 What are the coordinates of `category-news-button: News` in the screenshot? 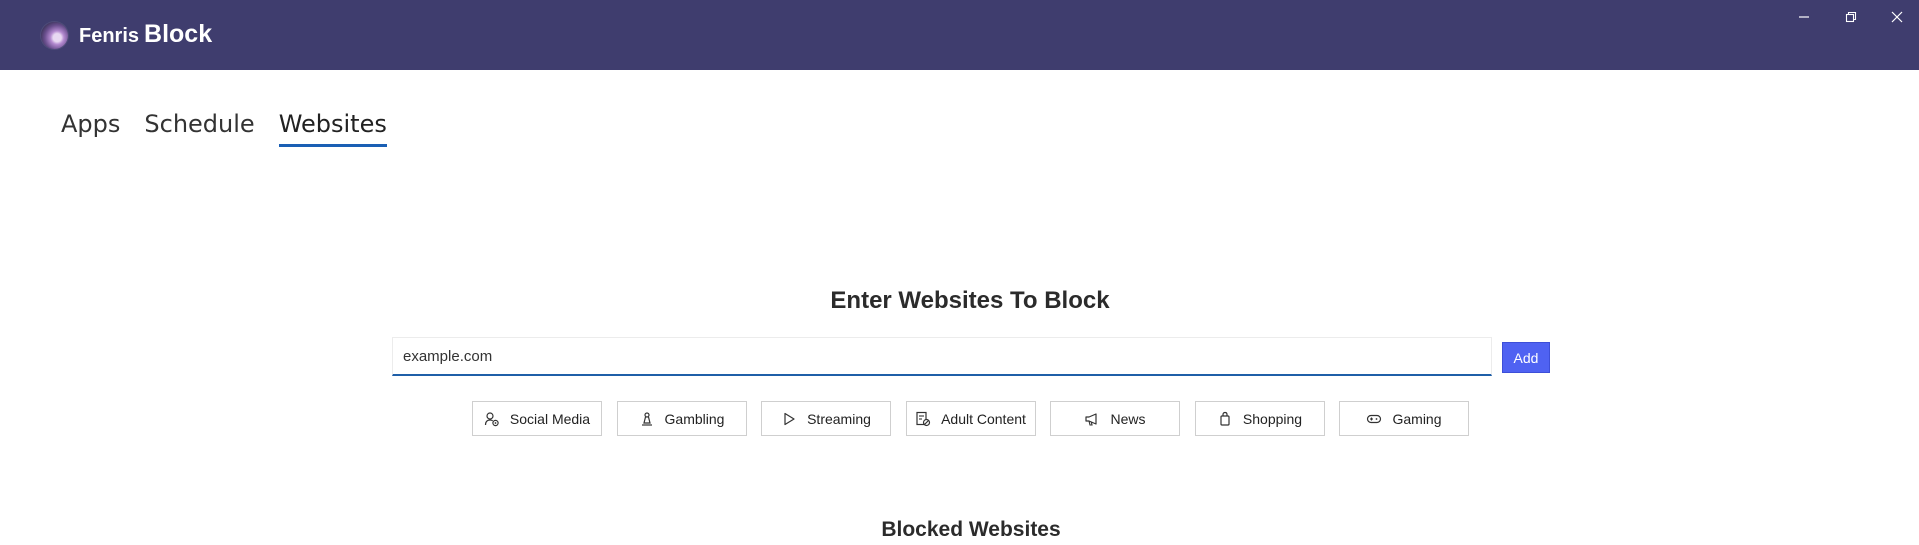 It's located at (1115, 418).